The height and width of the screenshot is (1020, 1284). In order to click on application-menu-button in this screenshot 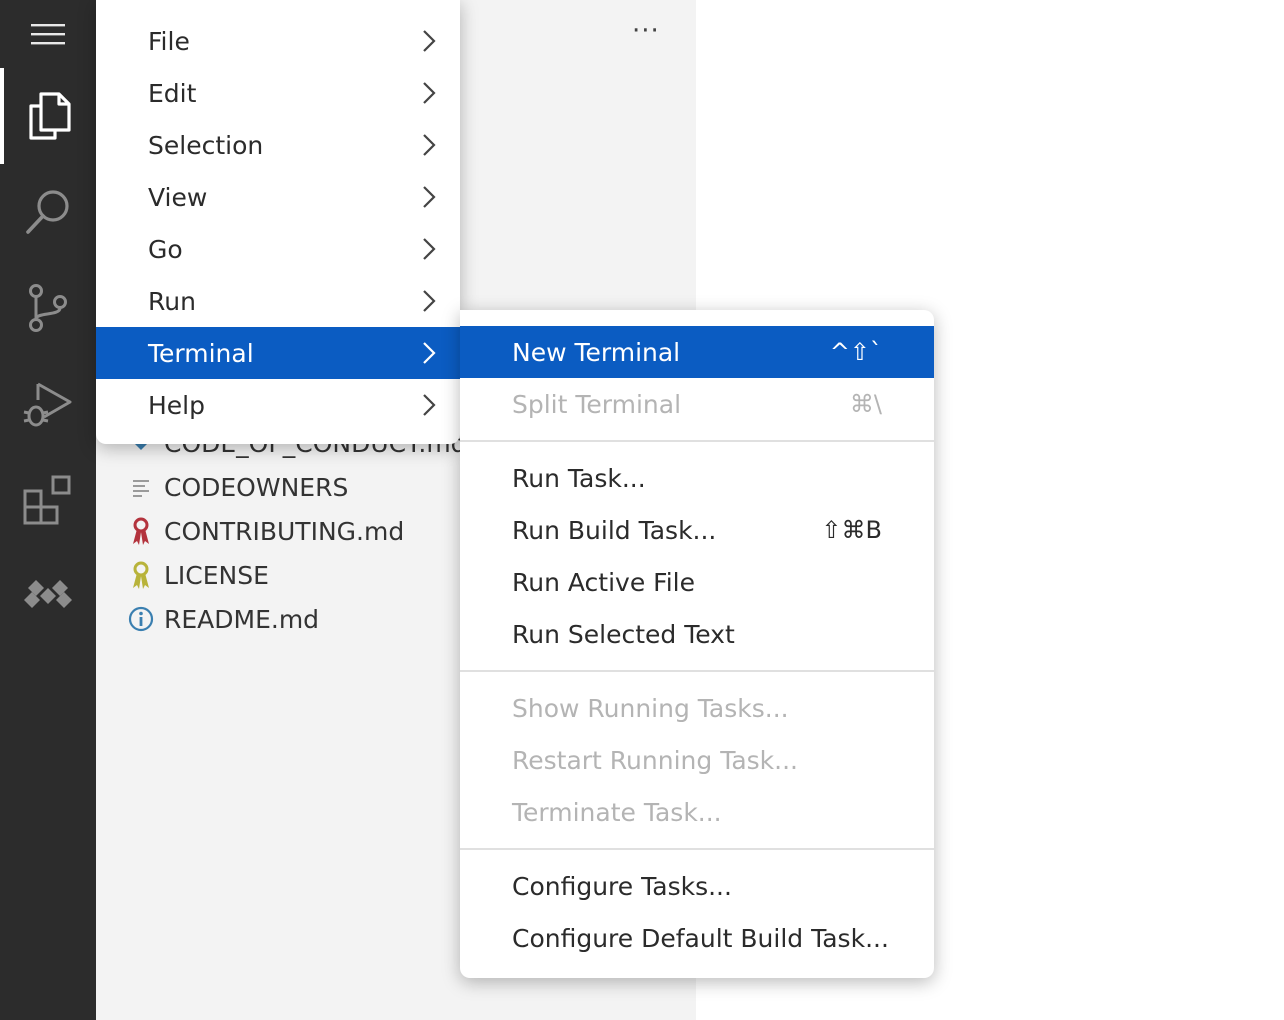, I will do `click(48, 34)`.